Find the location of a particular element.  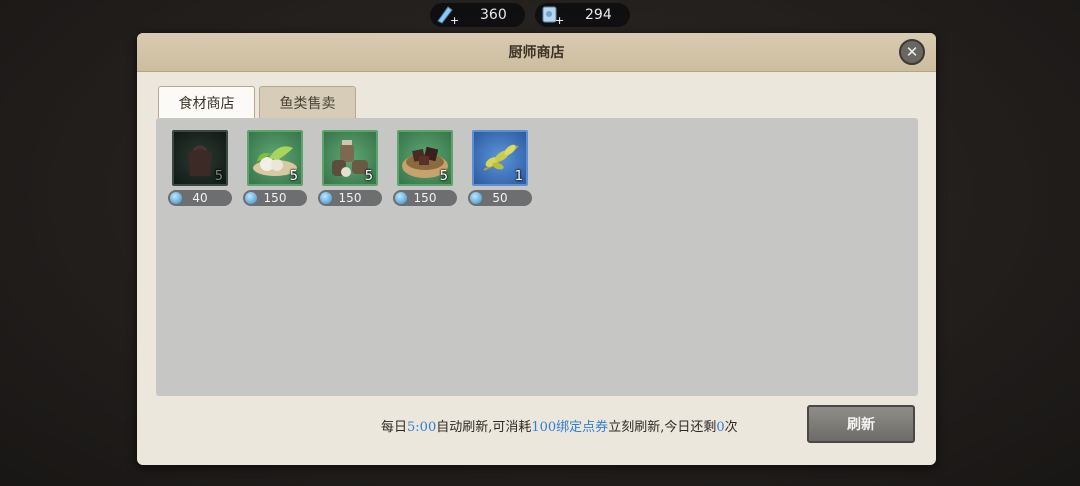

refresh-button: 刷新 is located at coordinates (861, 424).